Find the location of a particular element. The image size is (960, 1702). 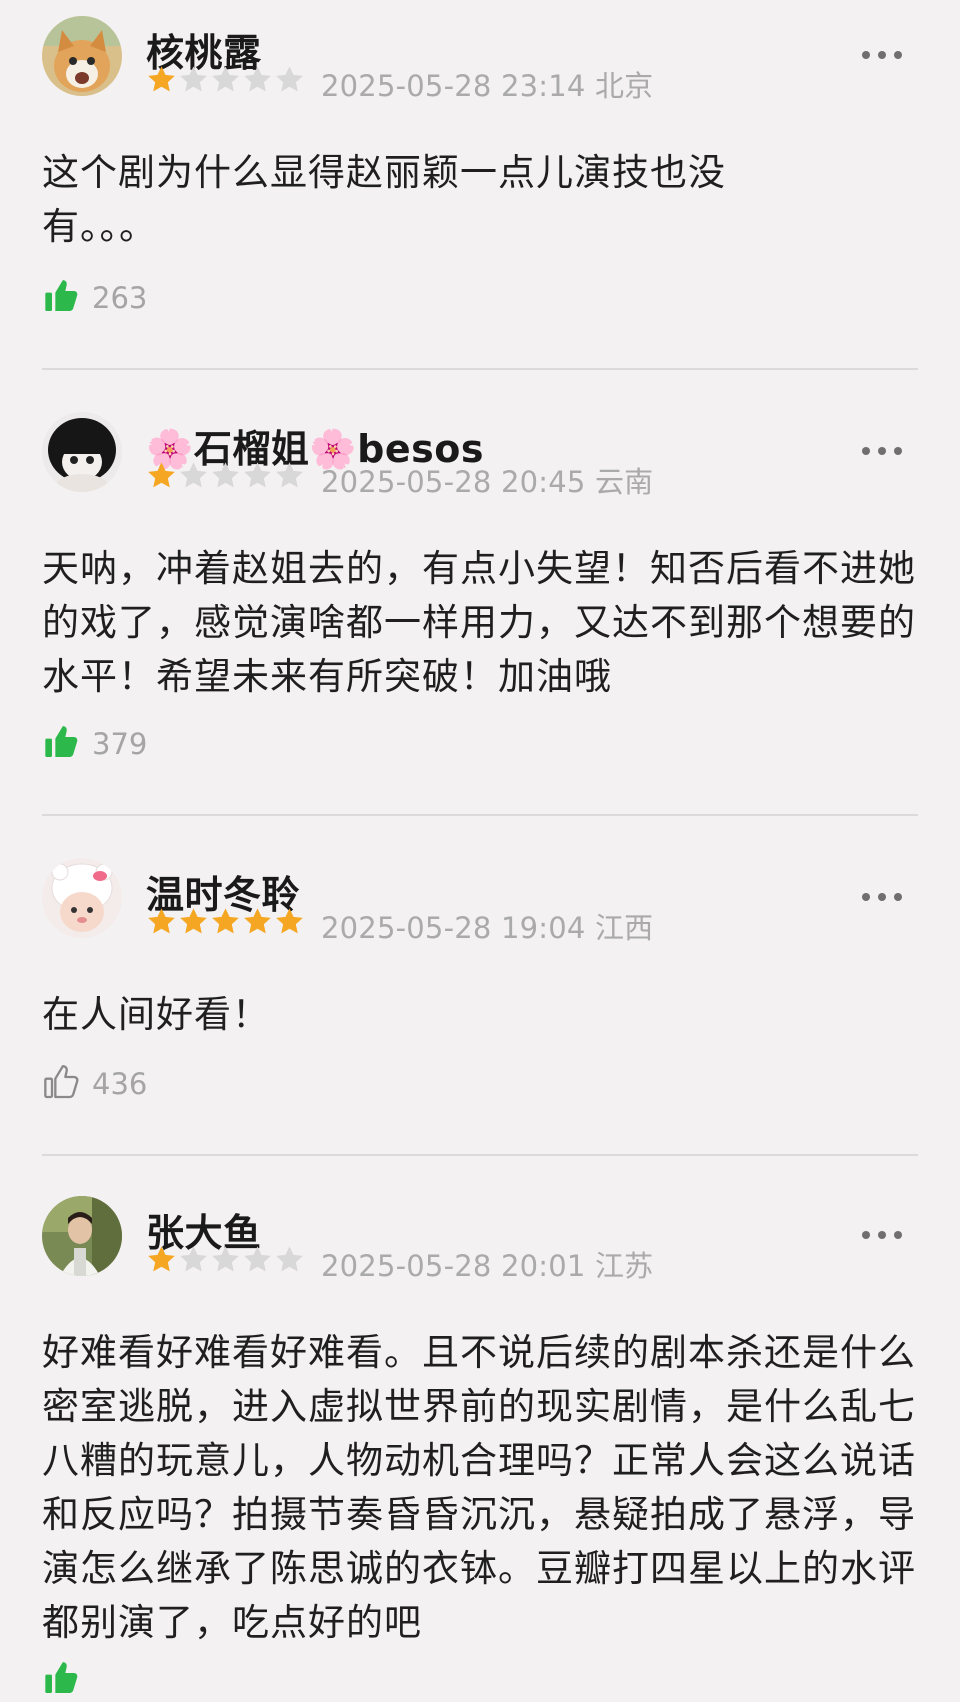

review-datetime: 2025-05-28 20:01 is located at coordinates (453, 1266).